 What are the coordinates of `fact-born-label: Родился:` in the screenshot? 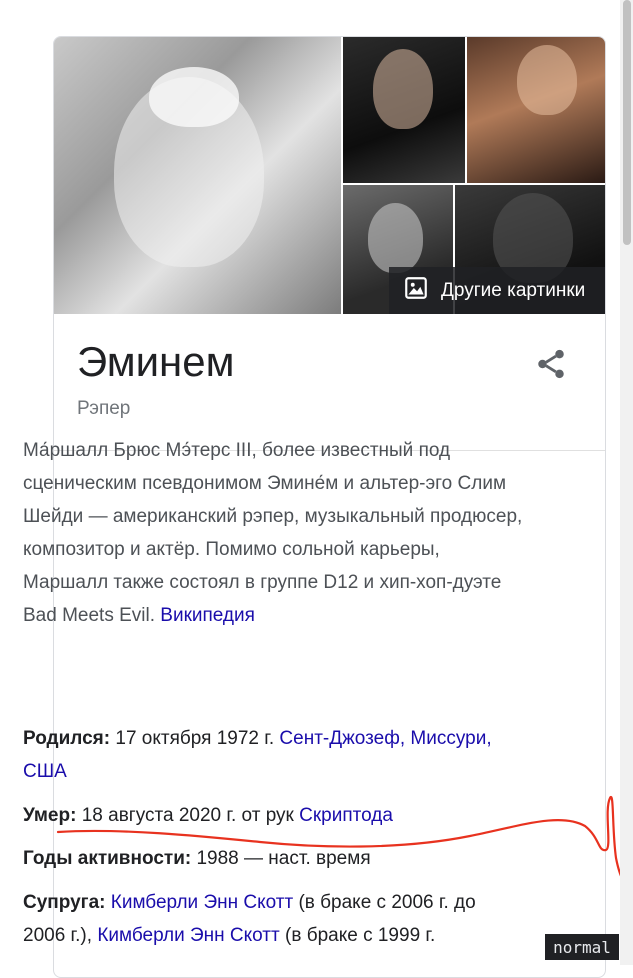 It's located at (67, 738).